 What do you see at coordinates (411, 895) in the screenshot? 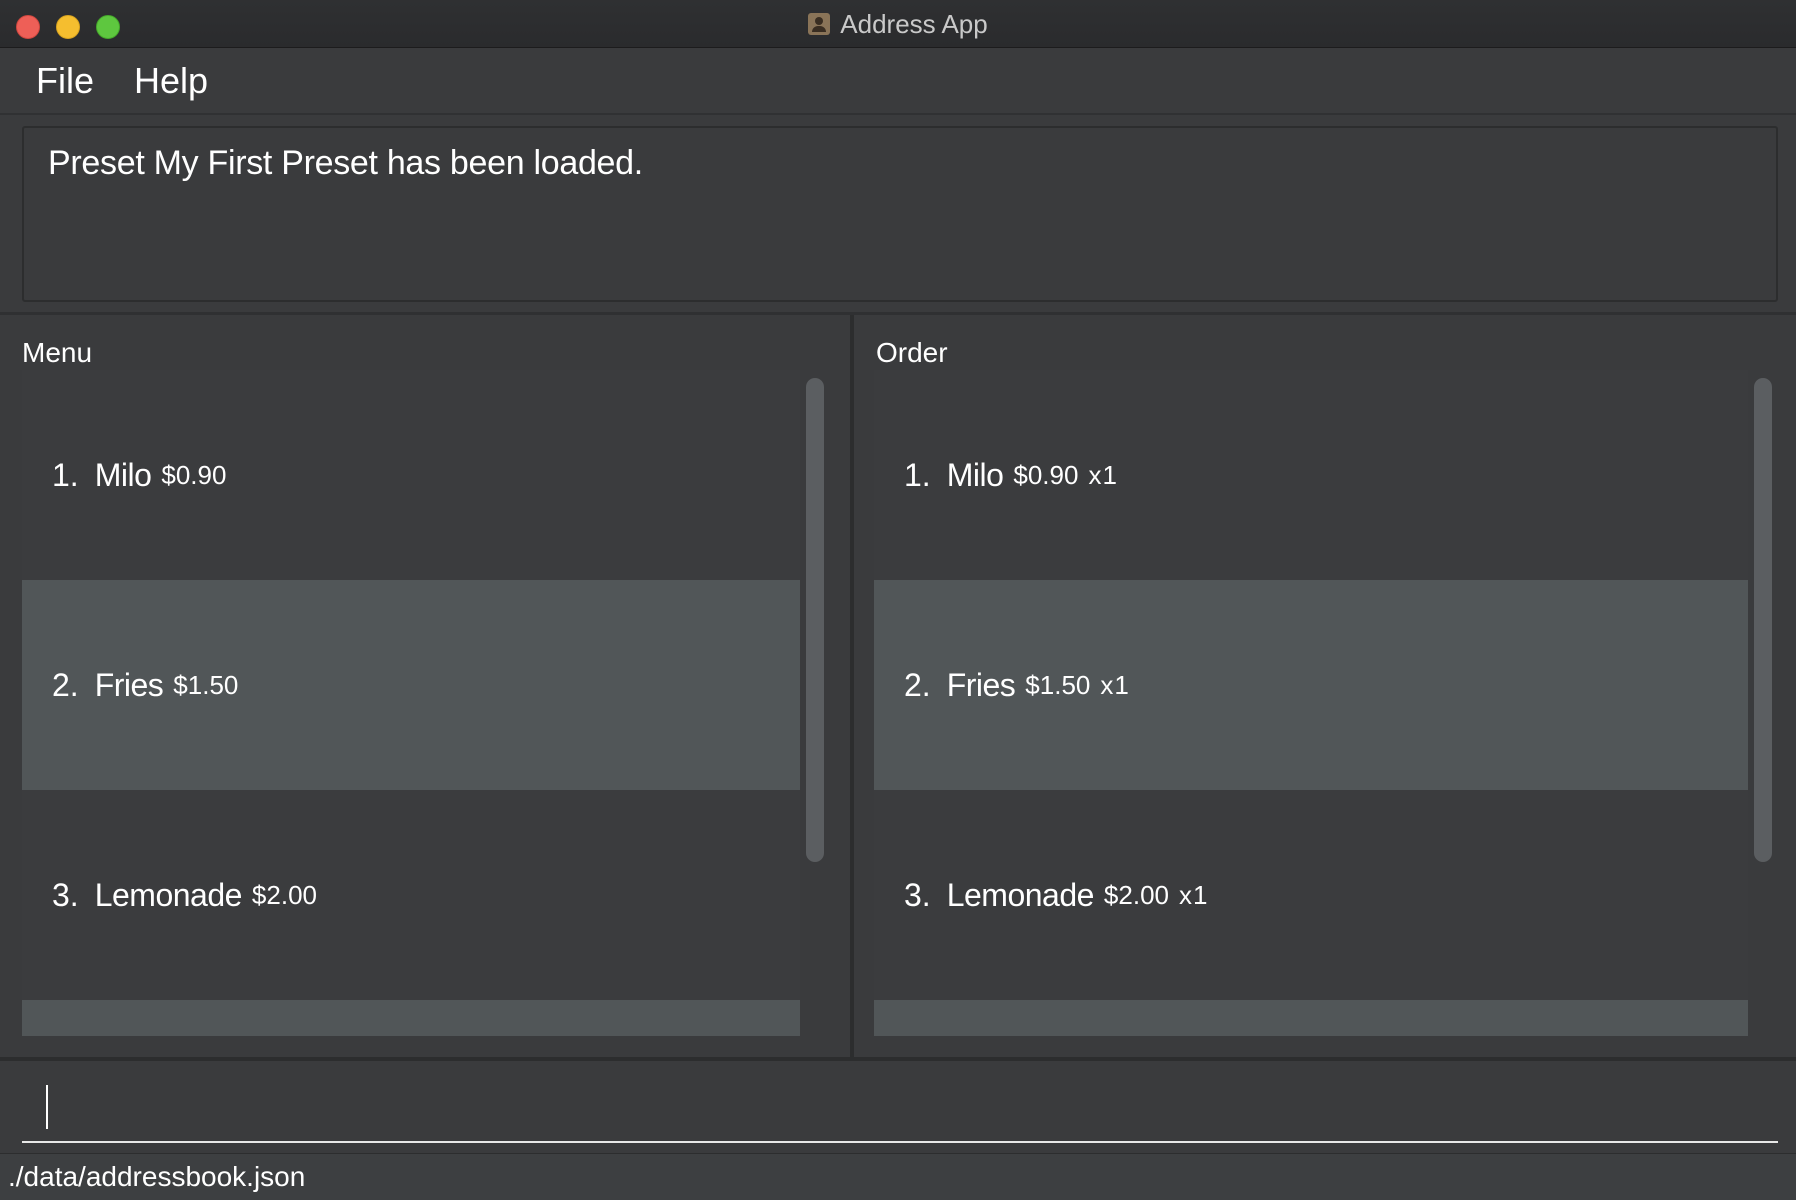
I see `menu-item: 3. Lemonade $2.00` at bounding box center [411, 895].